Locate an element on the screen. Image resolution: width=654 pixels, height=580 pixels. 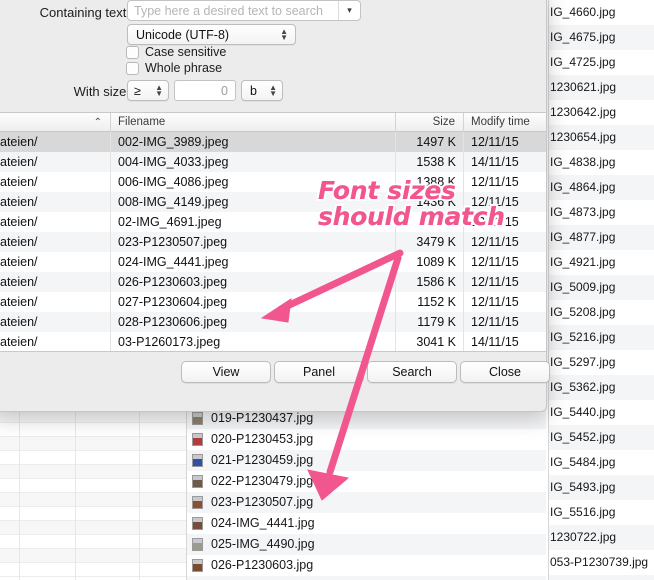
whole-phrase-row: Whole phrase is located at coordinates (174, 68).